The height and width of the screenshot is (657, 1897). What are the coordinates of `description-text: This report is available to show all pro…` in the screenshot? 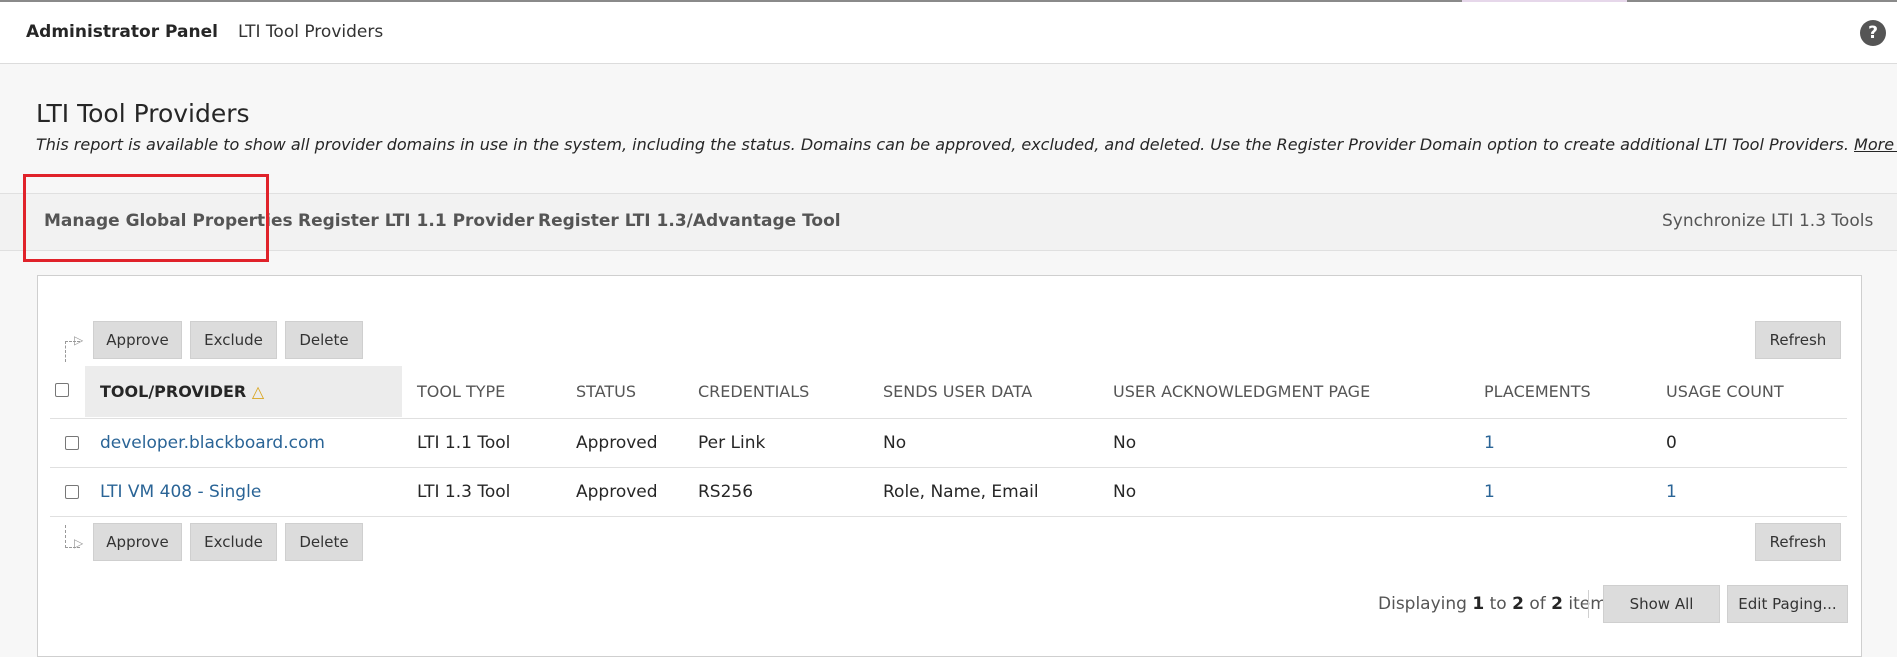 It's located at (942, 144).